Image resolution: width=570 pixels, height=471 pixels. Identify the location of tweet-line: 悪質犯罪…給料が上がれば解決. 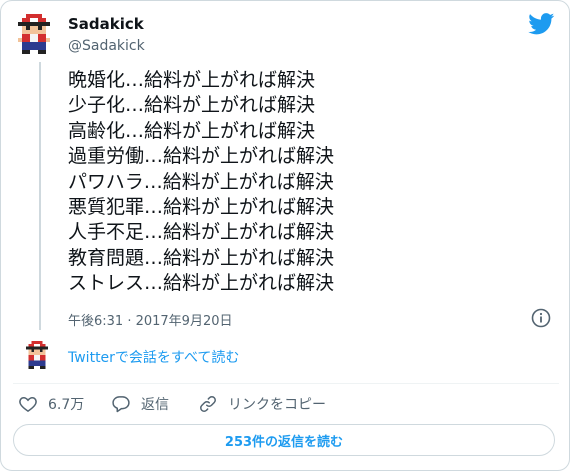
(201, 207).